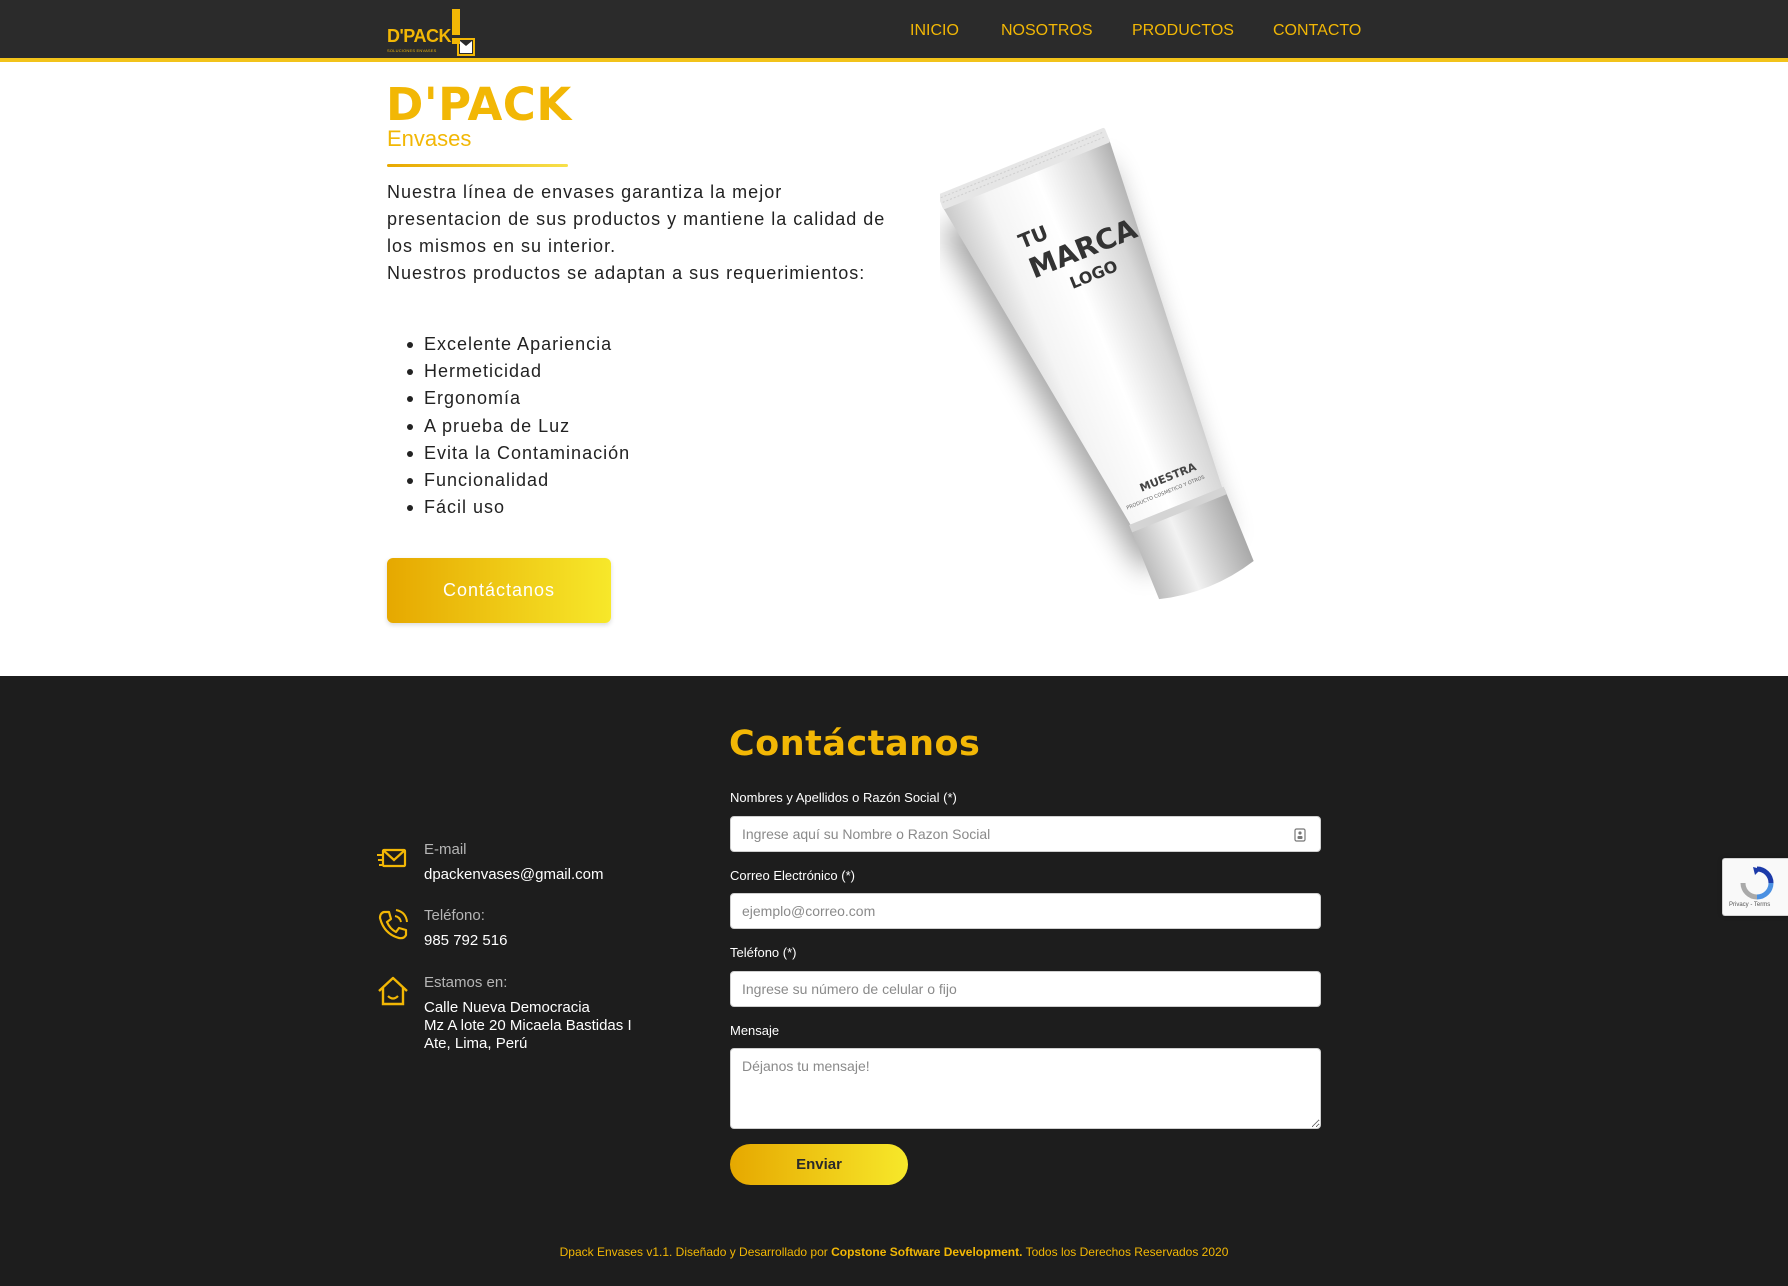 This screenshot has height=1286, width=1788. Describe the element at coordinates (454, 915) in the screenshot. I see `phone-label: Teléfono:` at that location.